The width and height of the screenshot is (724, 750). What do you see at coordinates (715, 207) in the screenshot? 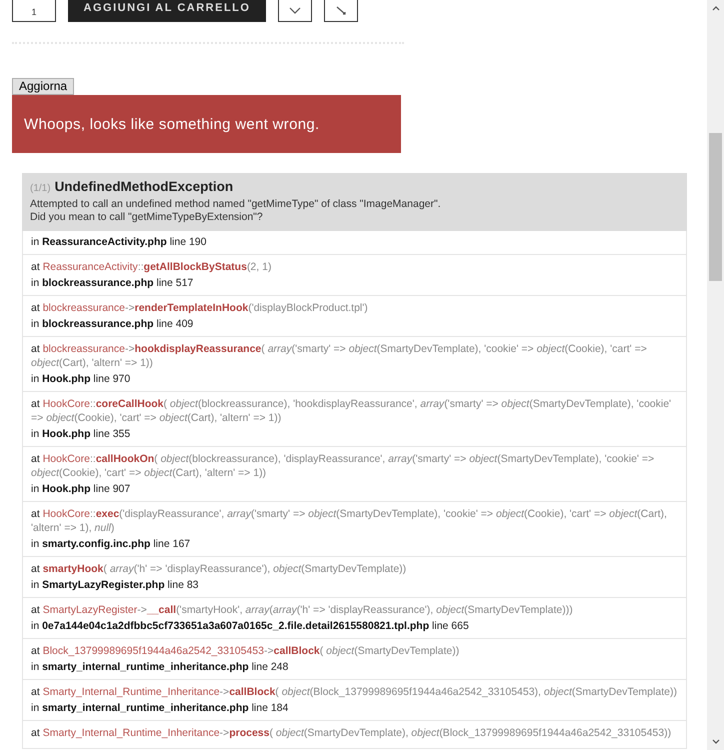
I see `scrollbar-thumb` at bounding box center [715, 207].